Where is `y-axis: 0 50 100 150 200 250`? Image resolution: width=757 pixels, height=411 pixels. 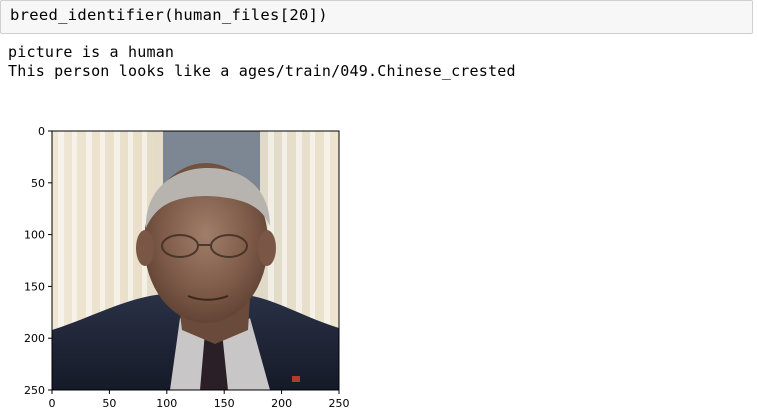
y-axis: 0 50 100 150 200 250 is located at coordinates (38, 261).